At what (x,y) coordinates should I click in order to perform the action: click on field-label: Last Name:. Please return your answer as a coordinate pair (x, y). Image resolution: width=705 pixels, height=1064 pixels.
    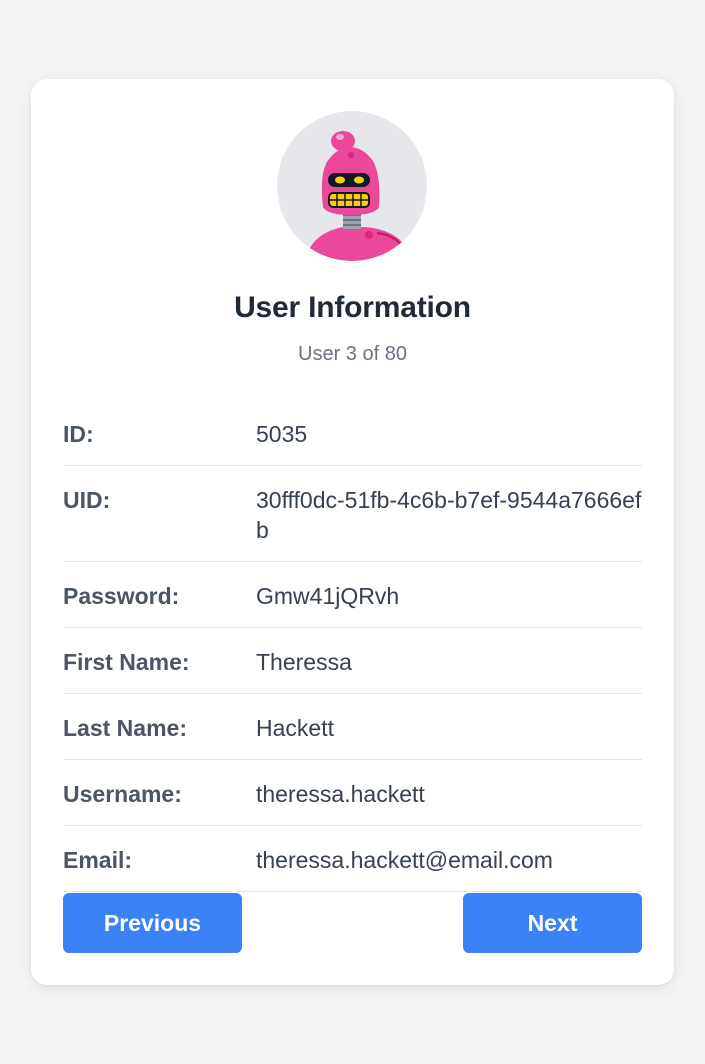
    Looking at the image, I should click on (125, 728).